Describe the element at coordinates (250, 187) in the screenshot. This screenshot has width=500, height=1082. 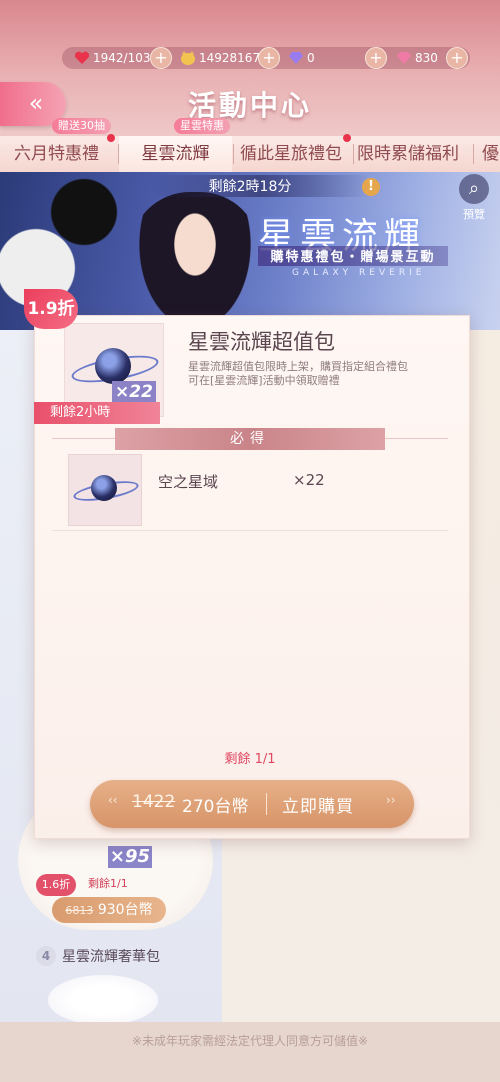
I see `event-timer: 剩餘2時18分` at that location.